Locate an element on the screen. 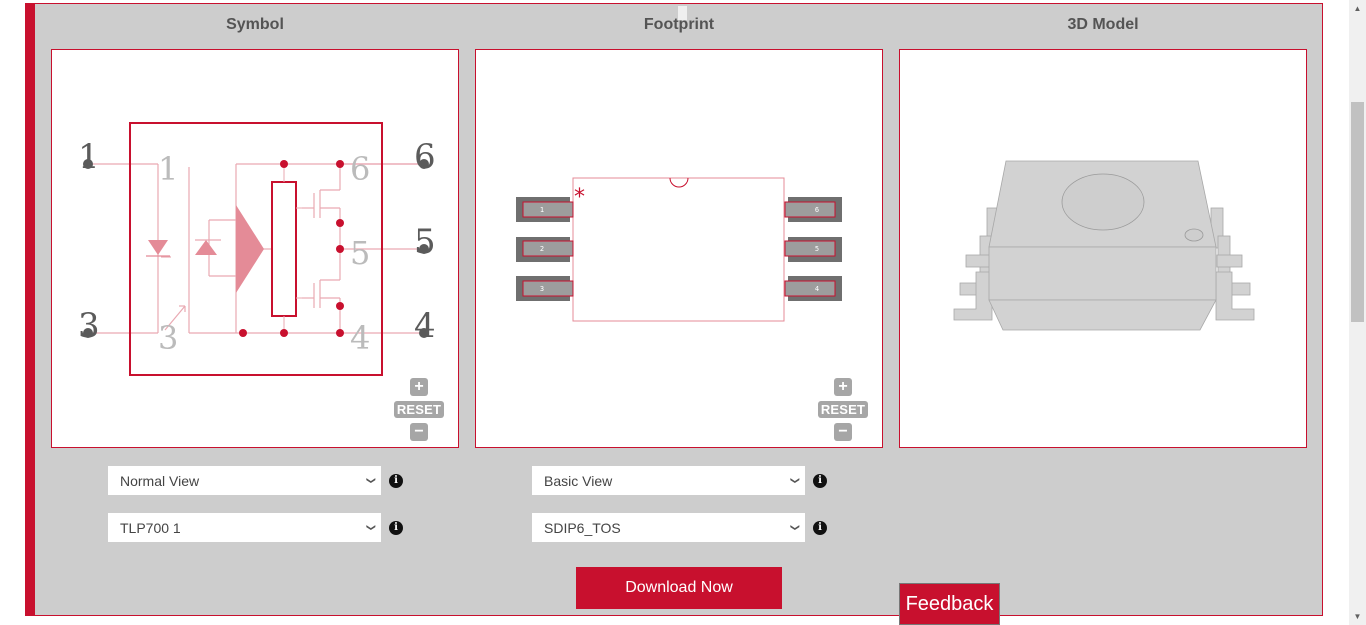  pin1-marker: * is located at coordinates (579, 197).